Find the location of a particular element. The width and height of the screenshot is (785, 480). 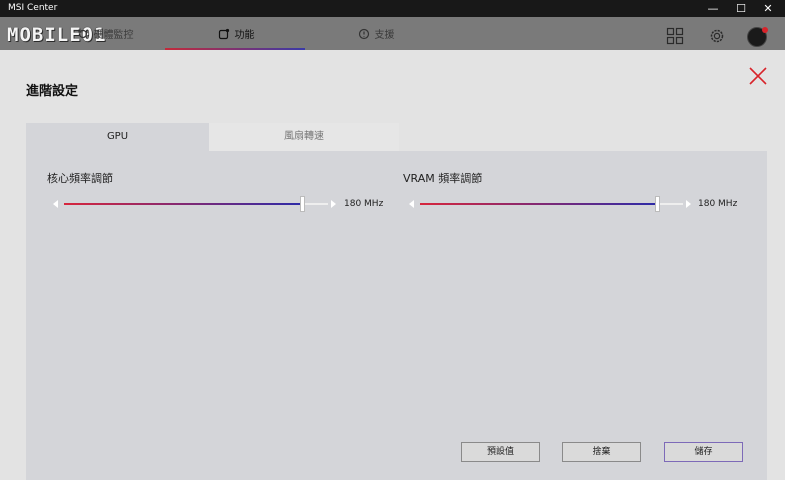

subtab-bar: GPU 風扇轉速 is located at coordinates (212, 137).